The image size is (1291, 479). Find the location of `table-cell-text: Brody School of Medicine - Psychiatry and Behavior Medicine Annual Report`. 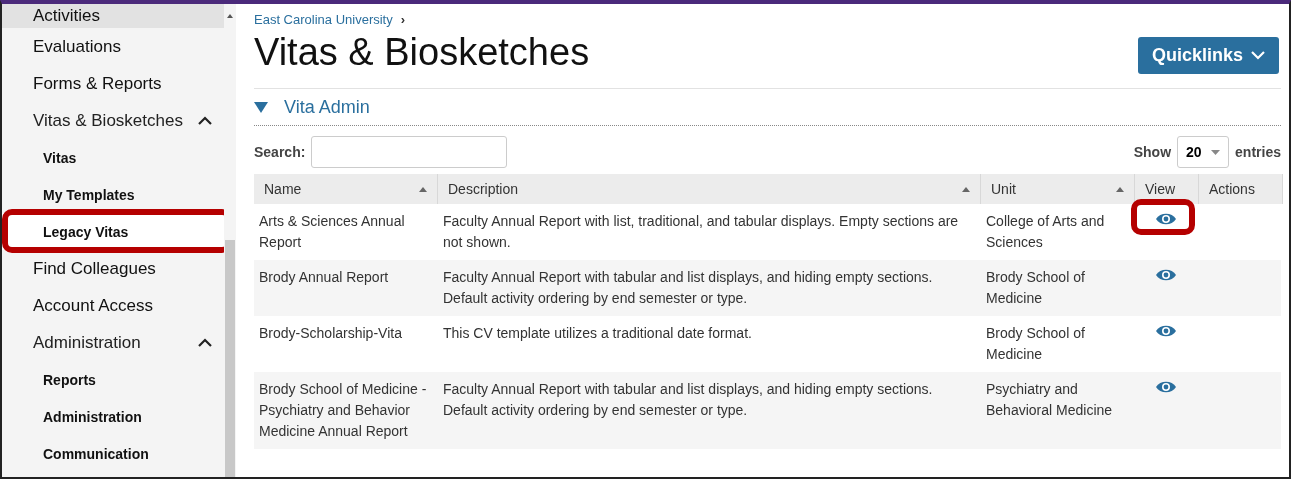

table-cell-text: Brody School of Medicine - Psychiatry and Behavior Medicine Annual Report is located at coordinates (343, 410).